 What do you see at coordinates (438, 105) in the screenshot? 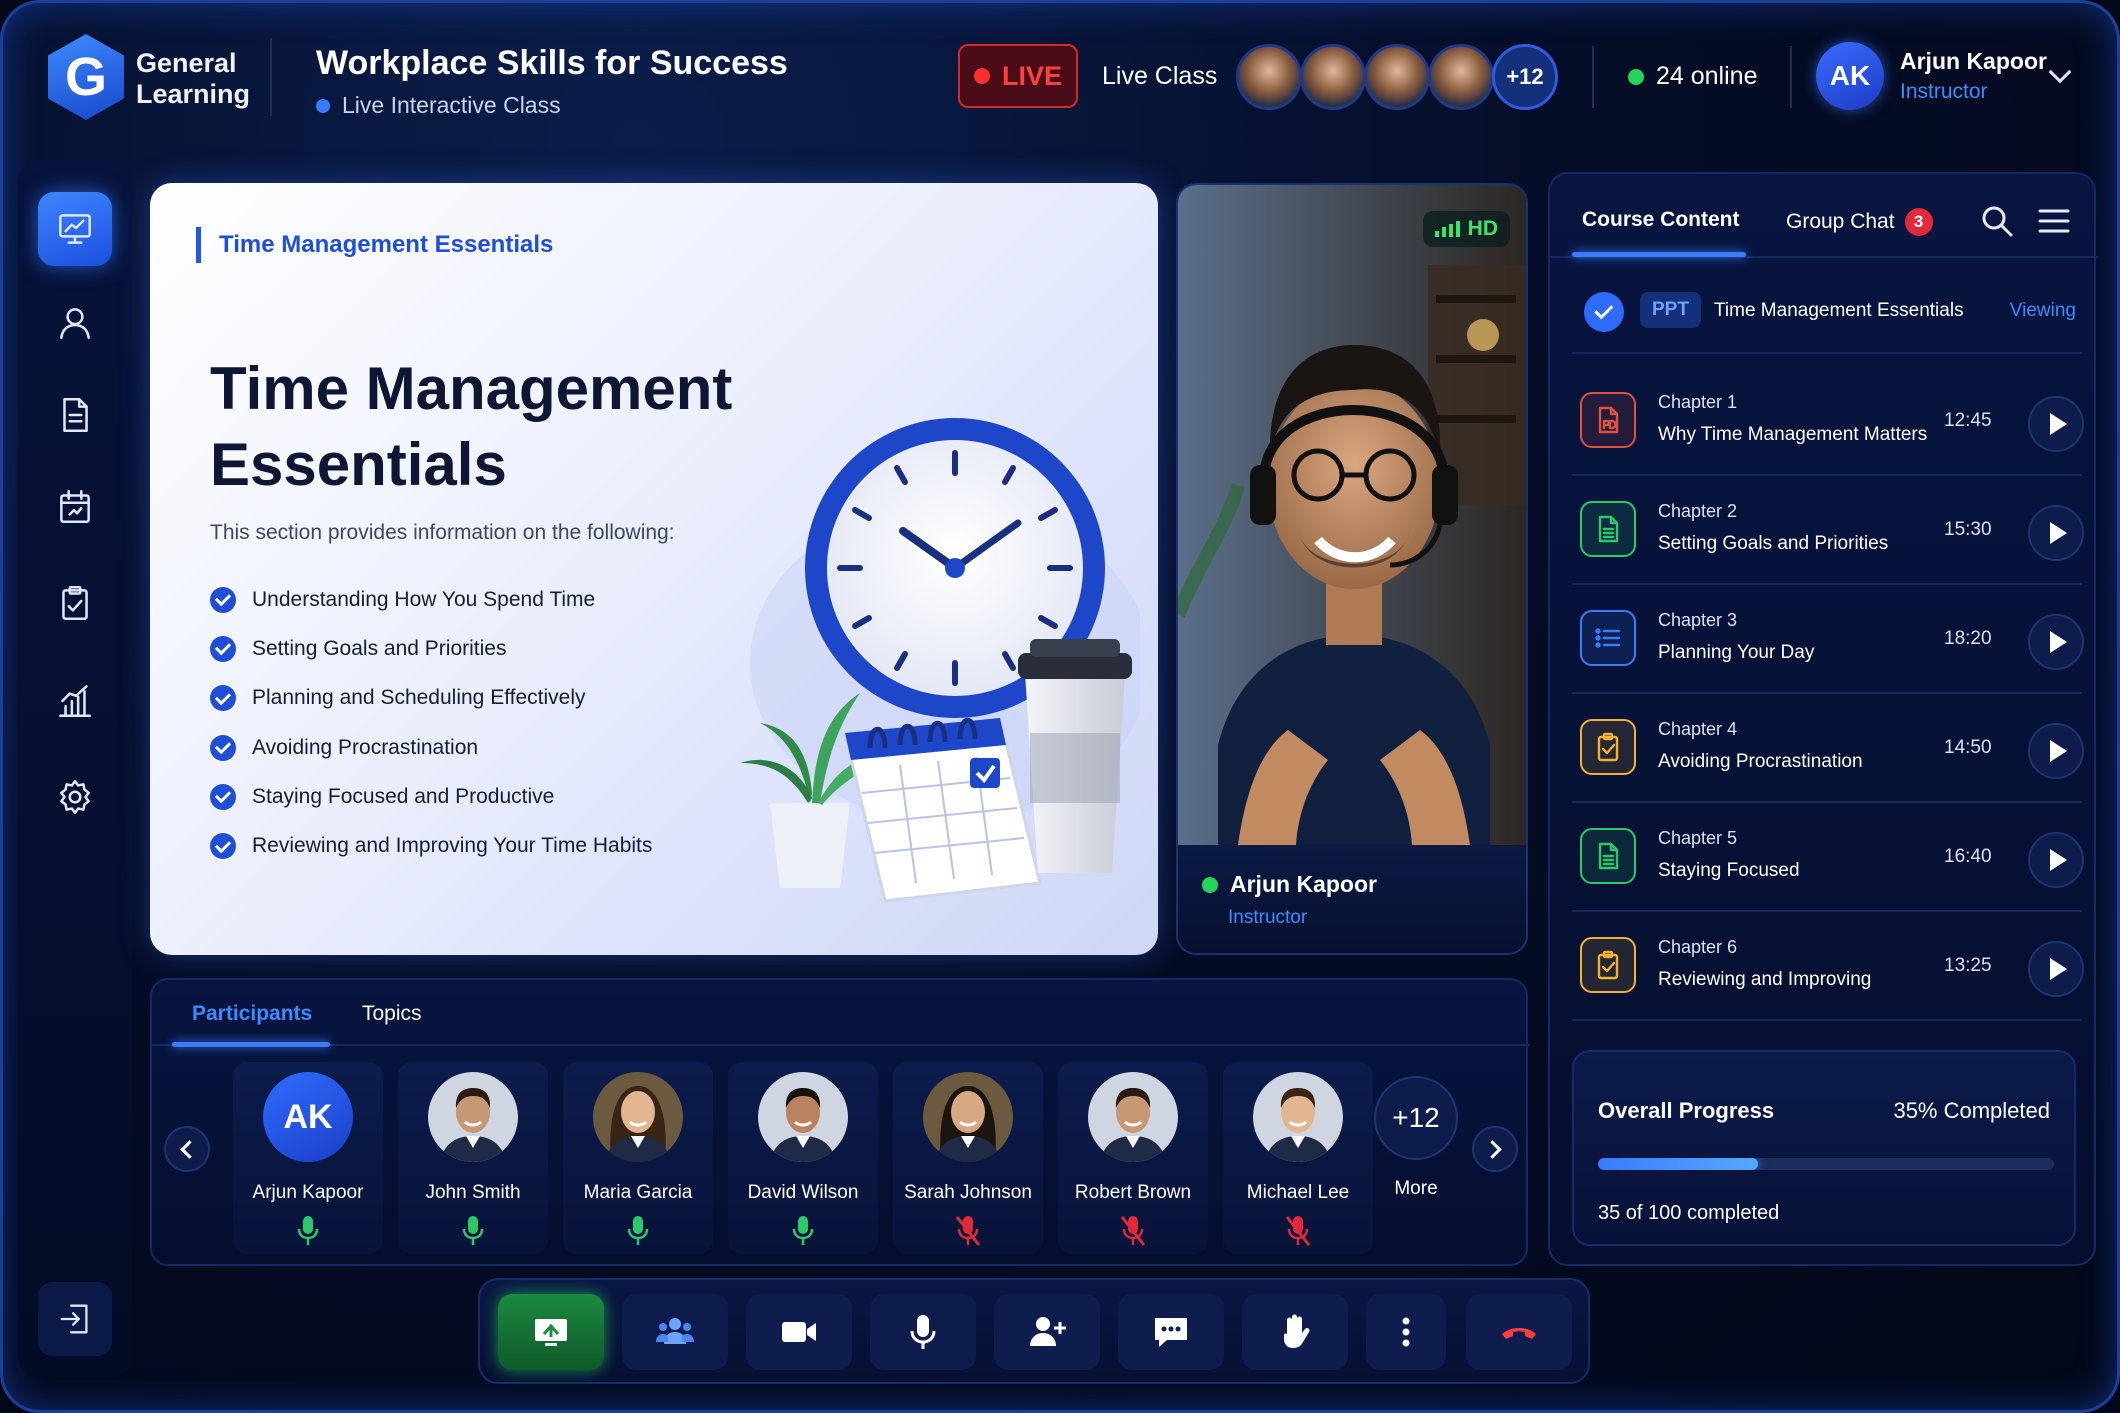
I see `course-subtitle: Live Interactive Class` at bounding box center [438, 105].